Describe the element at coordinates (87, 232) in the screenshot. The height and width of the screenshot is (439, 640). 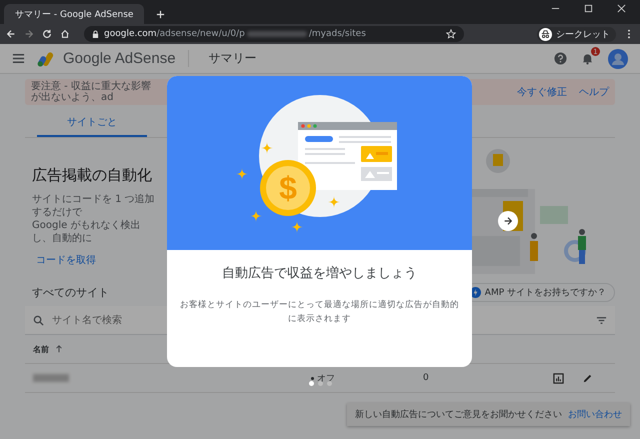
I see `description-text: Google がもれなく検出し、自動的に` at that location.